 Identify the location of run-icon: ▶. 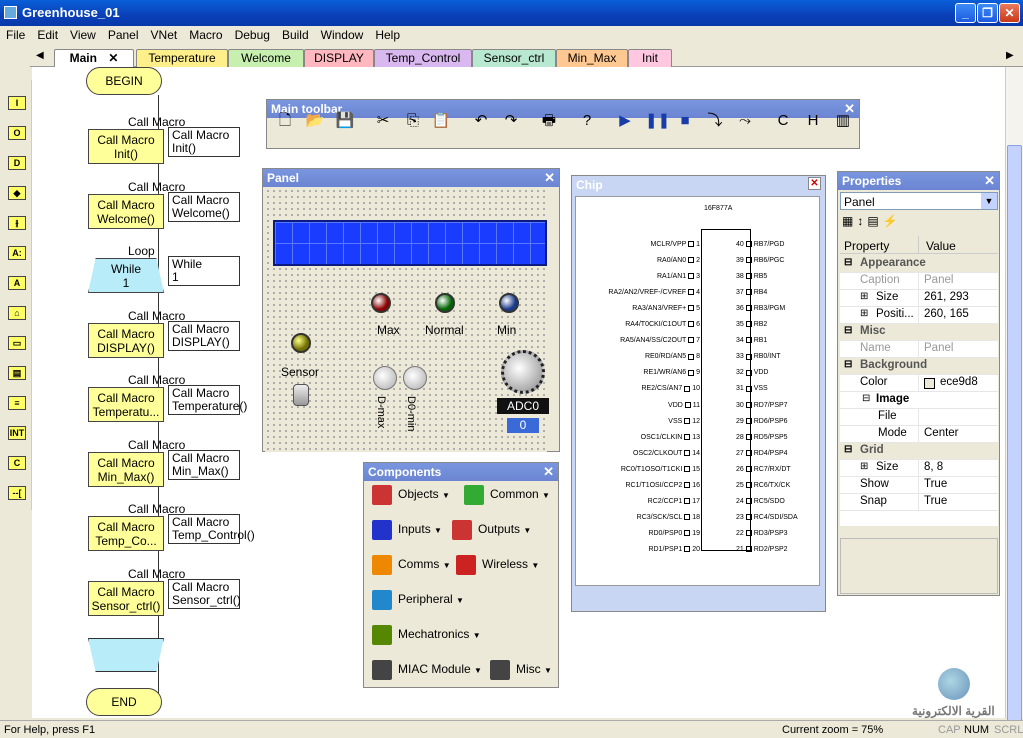
(625, 121).